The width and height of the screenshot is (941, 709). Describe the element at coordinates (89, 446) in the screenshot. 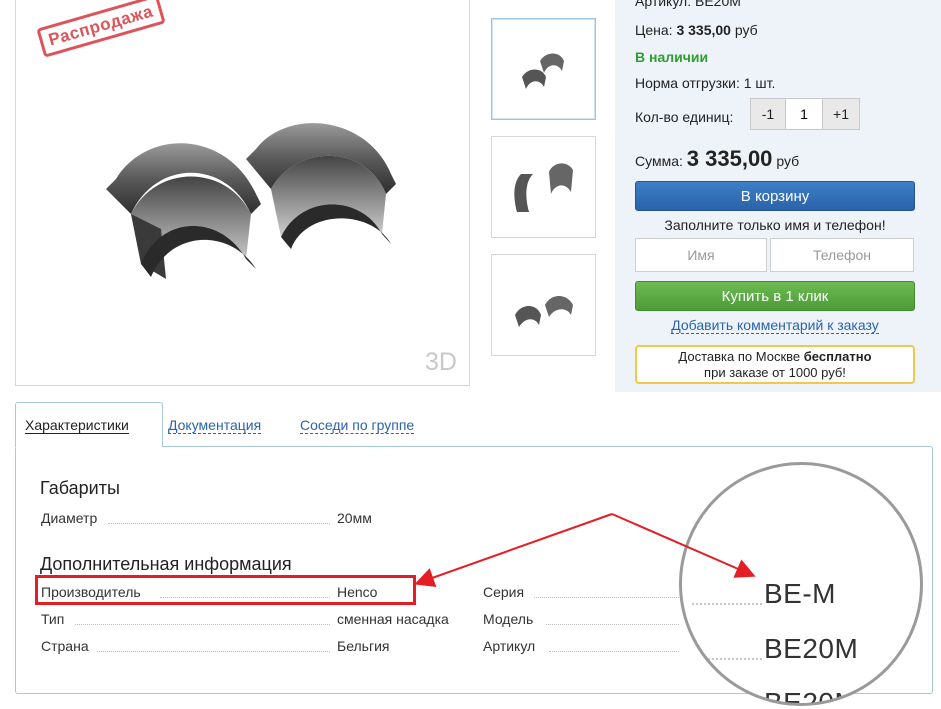

I see `tab-divider` at that location.